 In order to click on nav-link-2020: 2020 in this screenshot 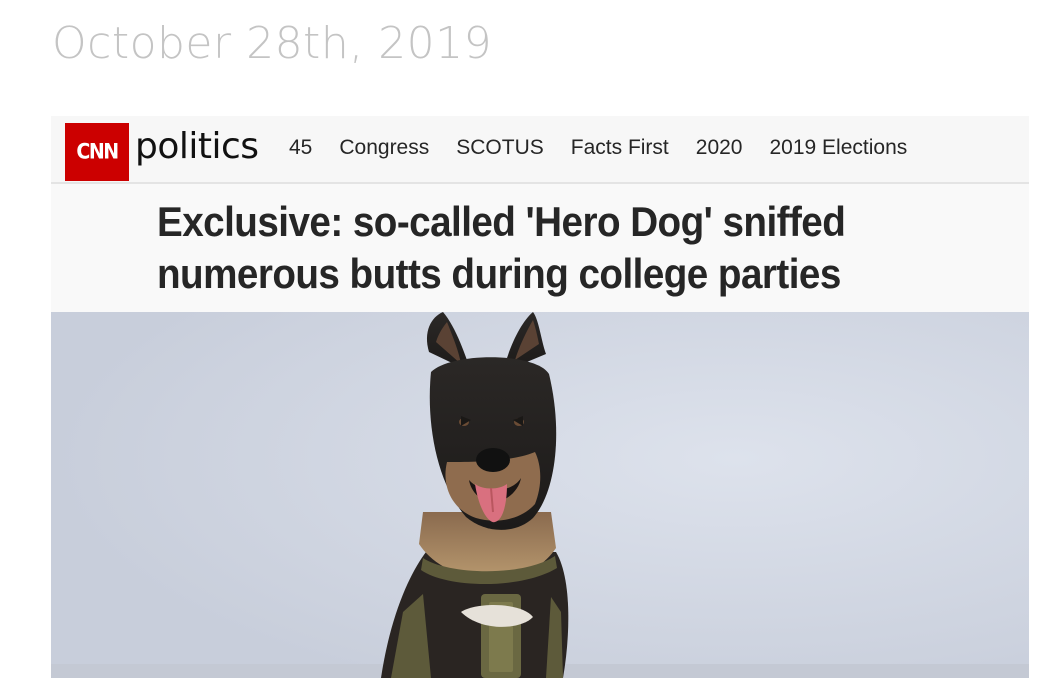, I will do `click(719, 148)`.